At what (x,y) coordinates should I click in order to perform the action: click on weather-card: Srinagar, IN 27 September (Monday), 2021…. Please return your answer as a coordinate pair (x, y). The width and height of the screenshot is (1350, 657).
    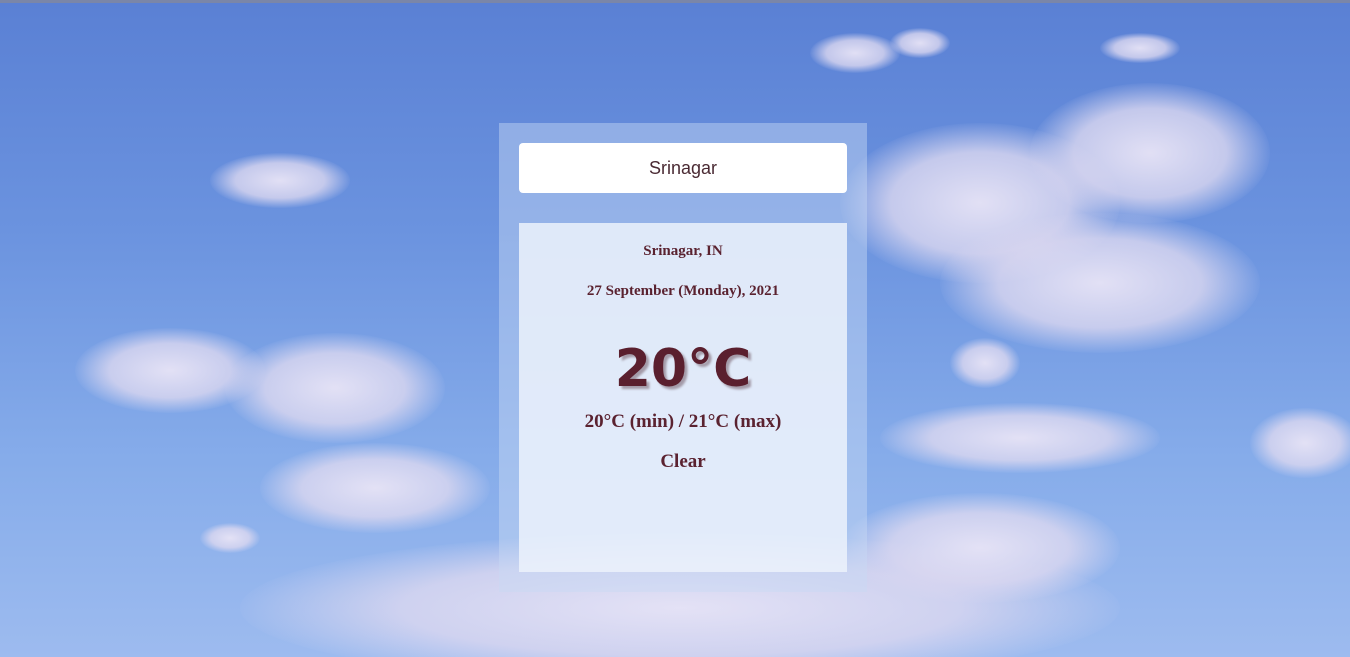
    Looking at the image, I should click on (683, 397).